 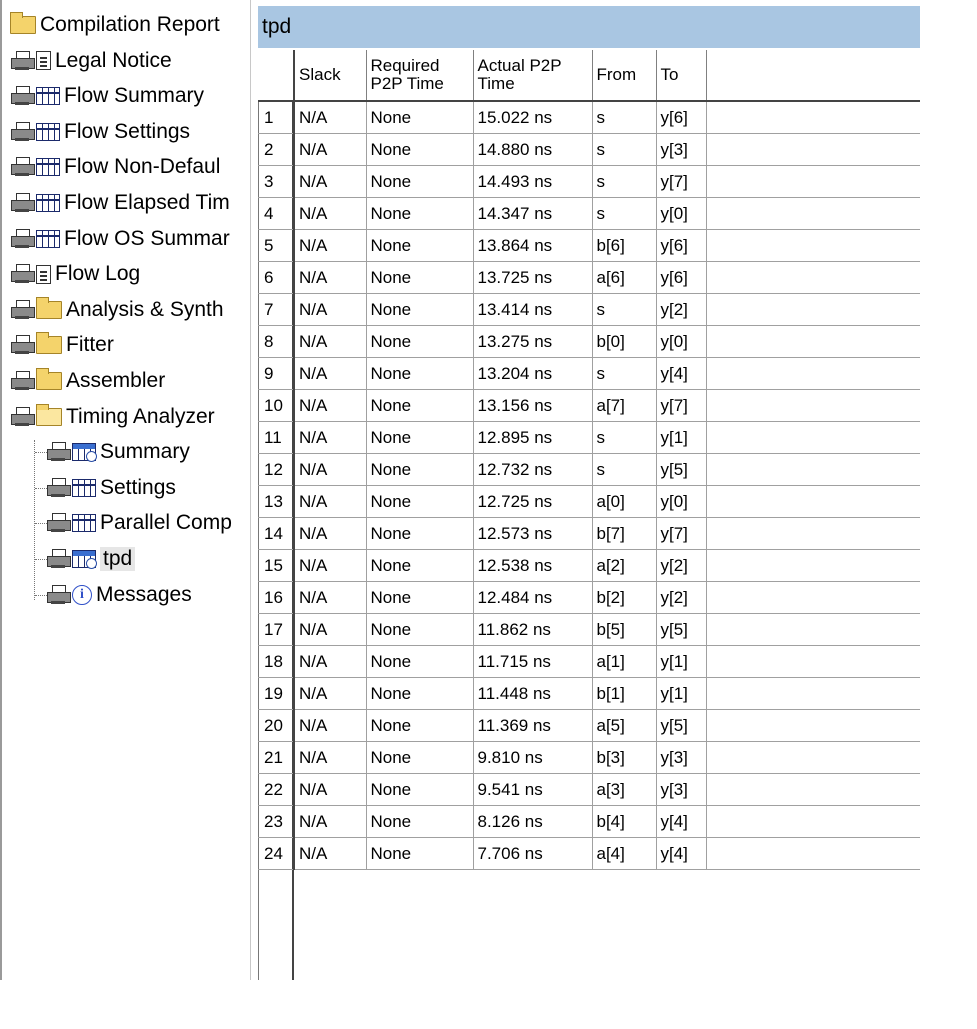 I want to click on cell-from: a[2], so click(x=624, y=565).